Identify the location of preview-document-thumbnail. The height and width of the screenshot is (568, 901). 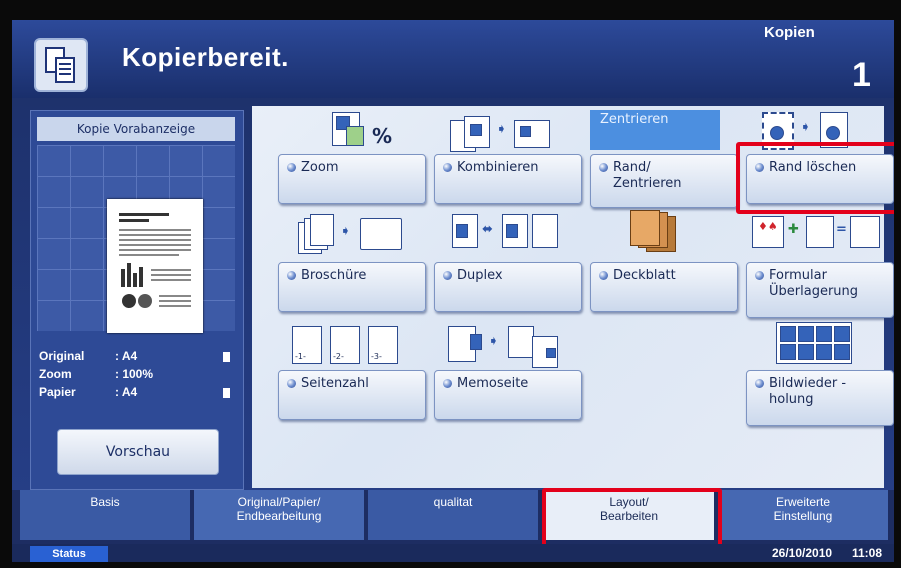
(155, 266).